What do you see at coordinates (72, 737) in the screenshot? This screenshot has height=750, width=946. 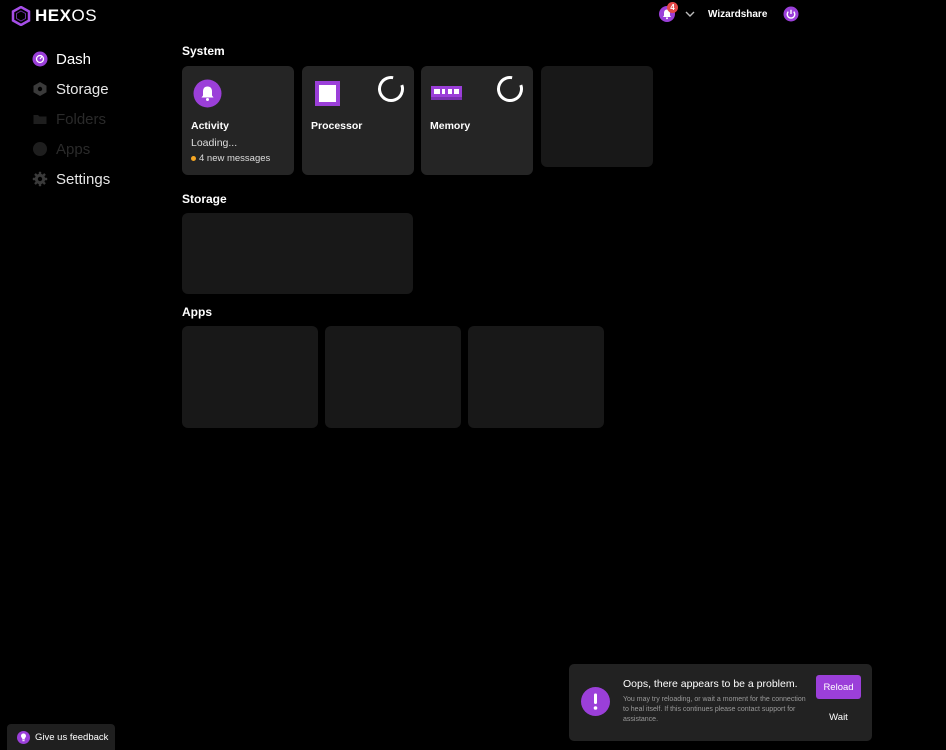 I see `feedback-label: Give us feedback` at bounding box center [72, 737].